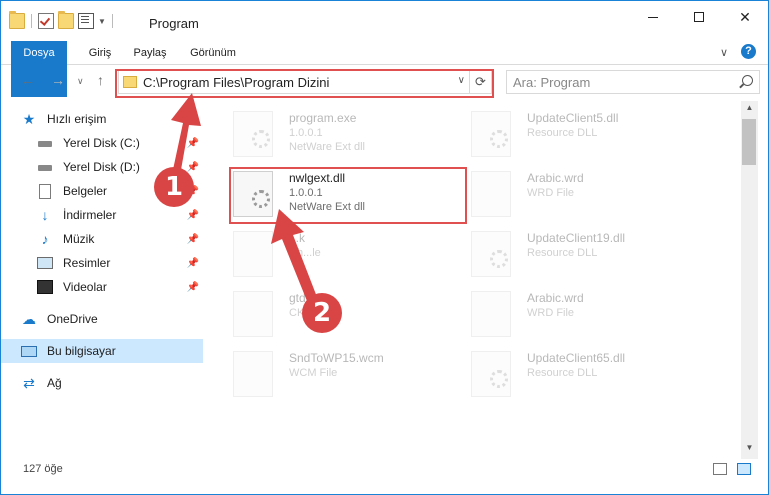  Describe the element at coordinates (102, 21) in the screenshot. I see `chevron-down-icon: ▼` at that location.